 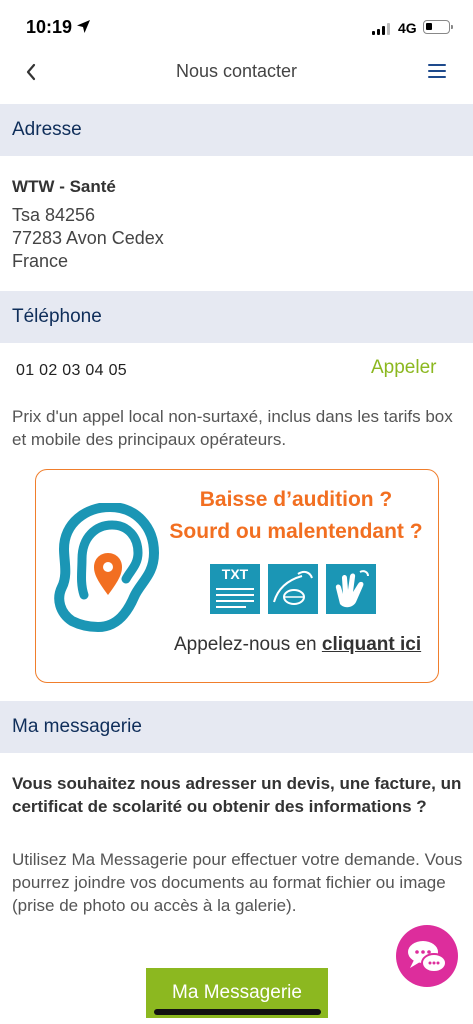 I want to click on sign-language-icon, so click(x=351, y=589).